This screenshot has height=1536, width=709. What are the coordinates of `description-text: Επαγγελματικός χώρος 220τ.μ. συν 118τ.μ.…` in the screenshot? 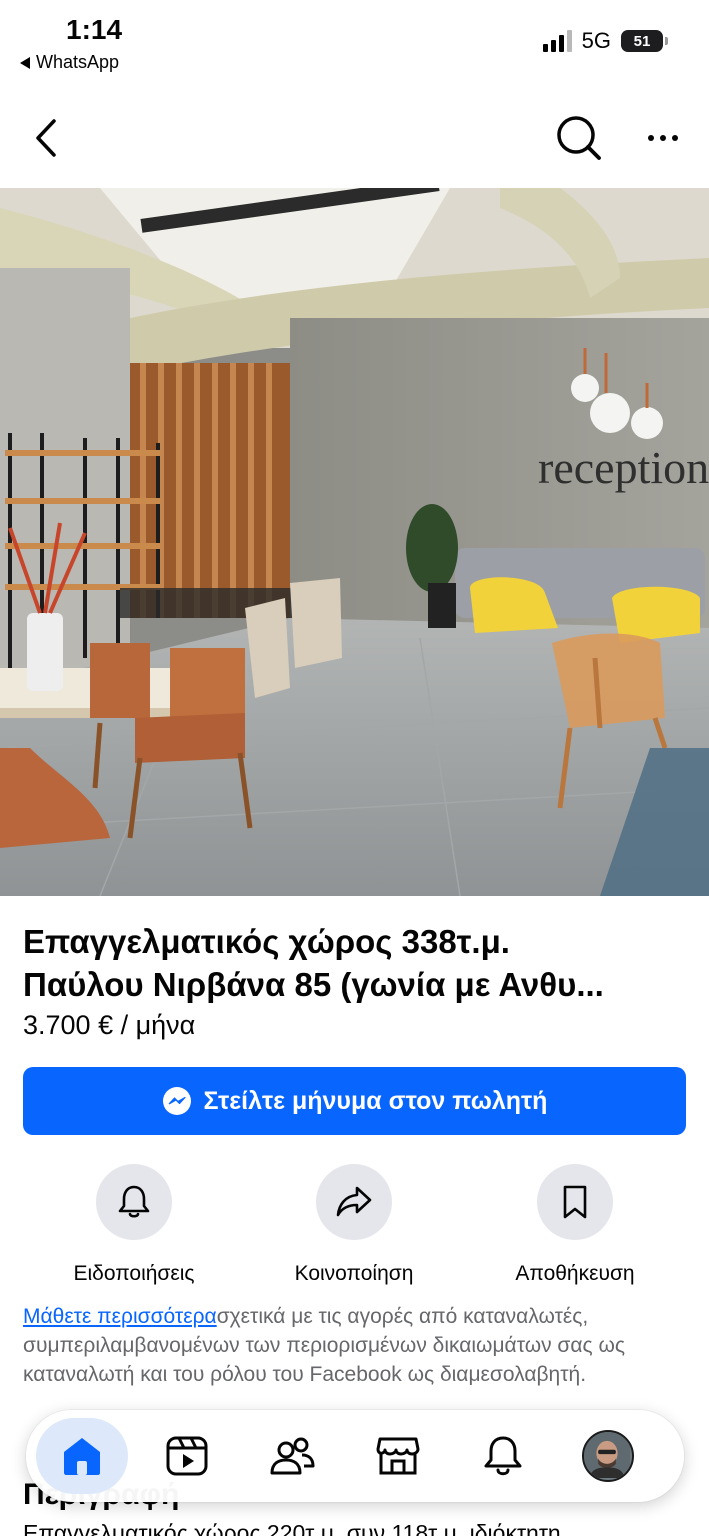 It's located at (292, 1528).